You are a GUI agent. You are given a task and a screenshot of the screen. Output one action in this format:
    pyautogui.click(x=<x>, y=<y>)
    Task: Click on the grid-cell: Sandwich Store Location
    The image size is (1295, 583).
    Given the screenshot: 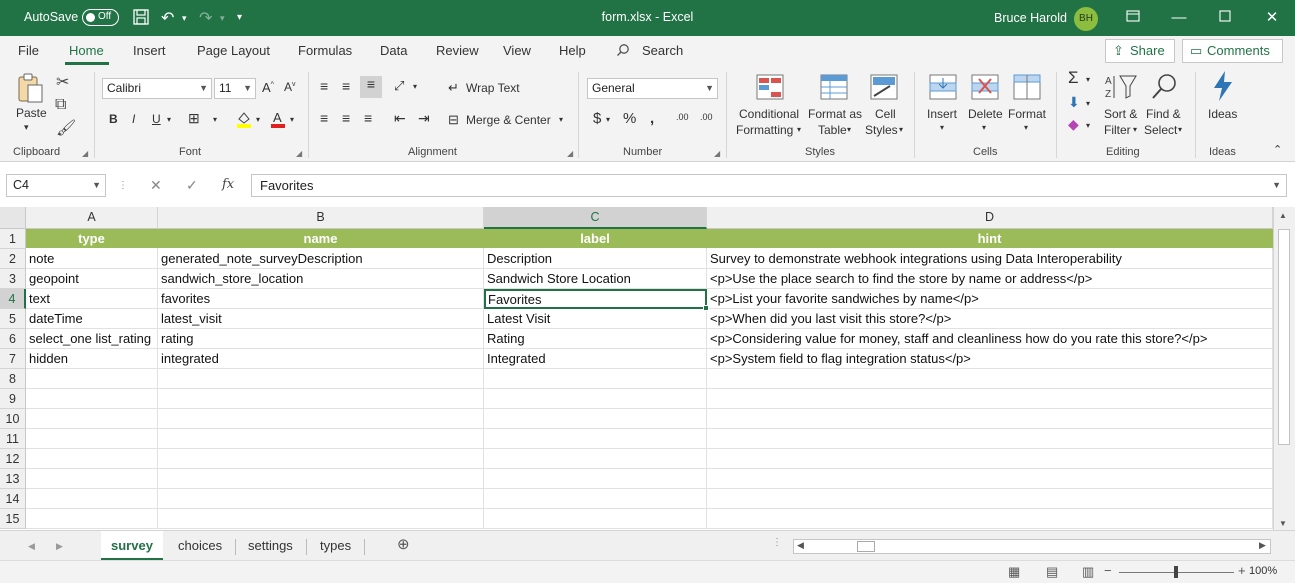 What is the action you would take?
    pyautogui.click(x=595, y=279)
    